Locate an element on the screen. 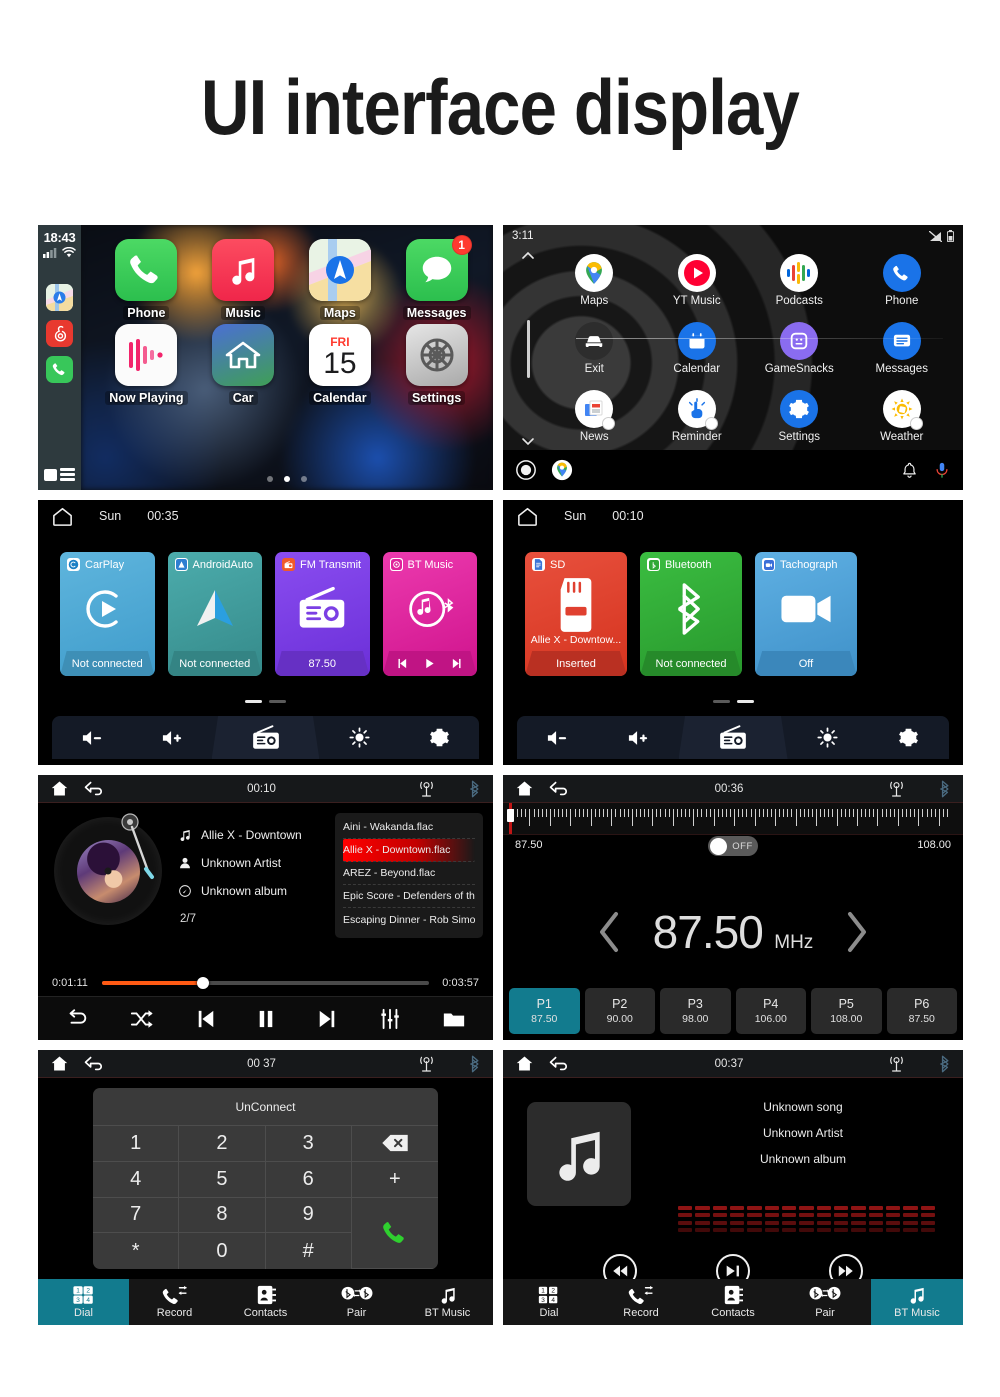 This screenshot has height=1397, width=1000. shuffle-icon is located at coordinates (142, 1019).